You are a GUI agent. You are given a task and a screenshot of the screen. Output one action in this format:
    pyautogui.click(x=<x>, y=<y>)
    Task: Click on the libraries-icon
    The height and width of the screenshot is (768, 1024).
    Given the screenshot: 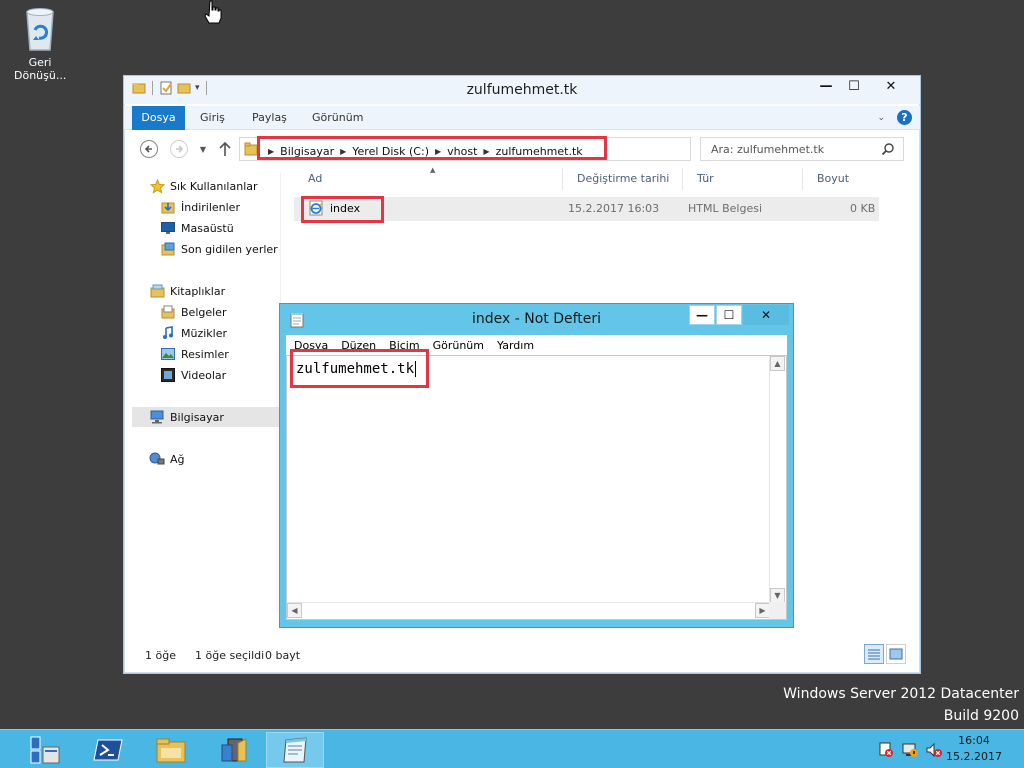 What is the action you would take?
    pyautogui.click(x=157, y=291)
    